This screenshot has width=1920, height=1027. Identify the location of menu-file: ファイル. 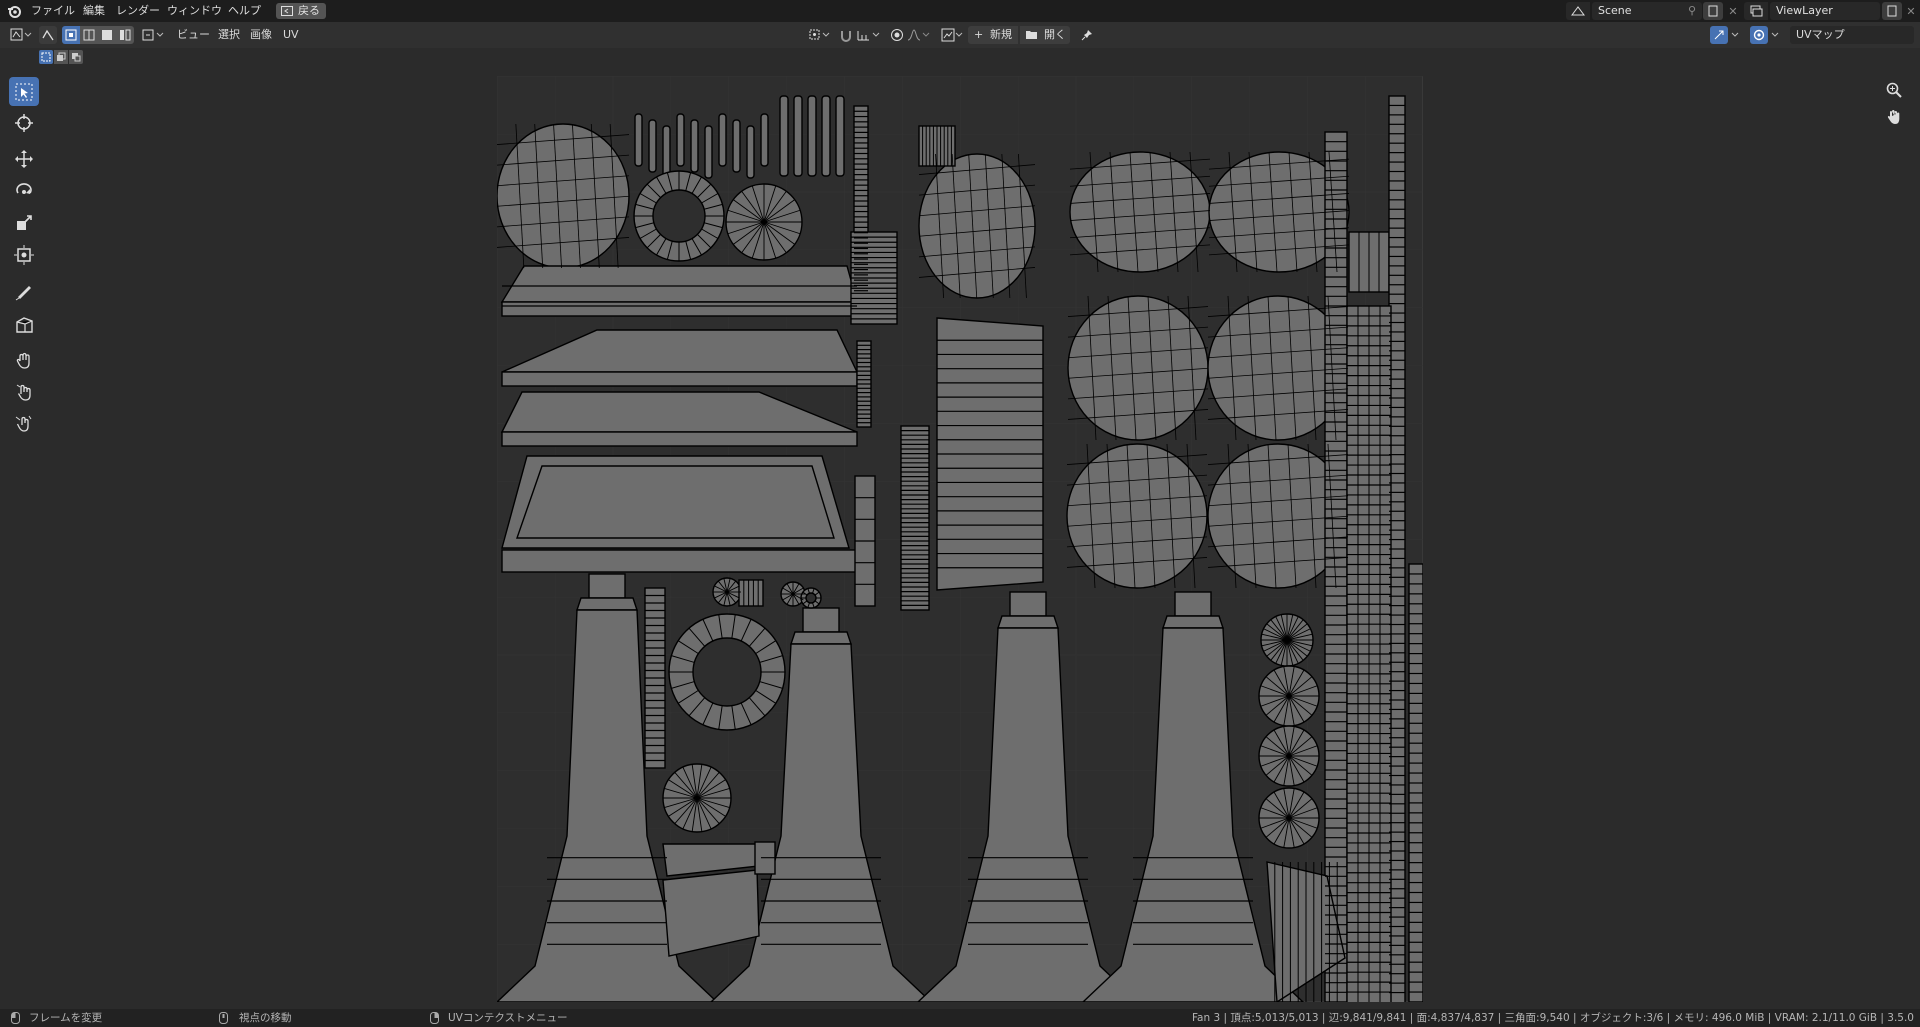
(53, 11).